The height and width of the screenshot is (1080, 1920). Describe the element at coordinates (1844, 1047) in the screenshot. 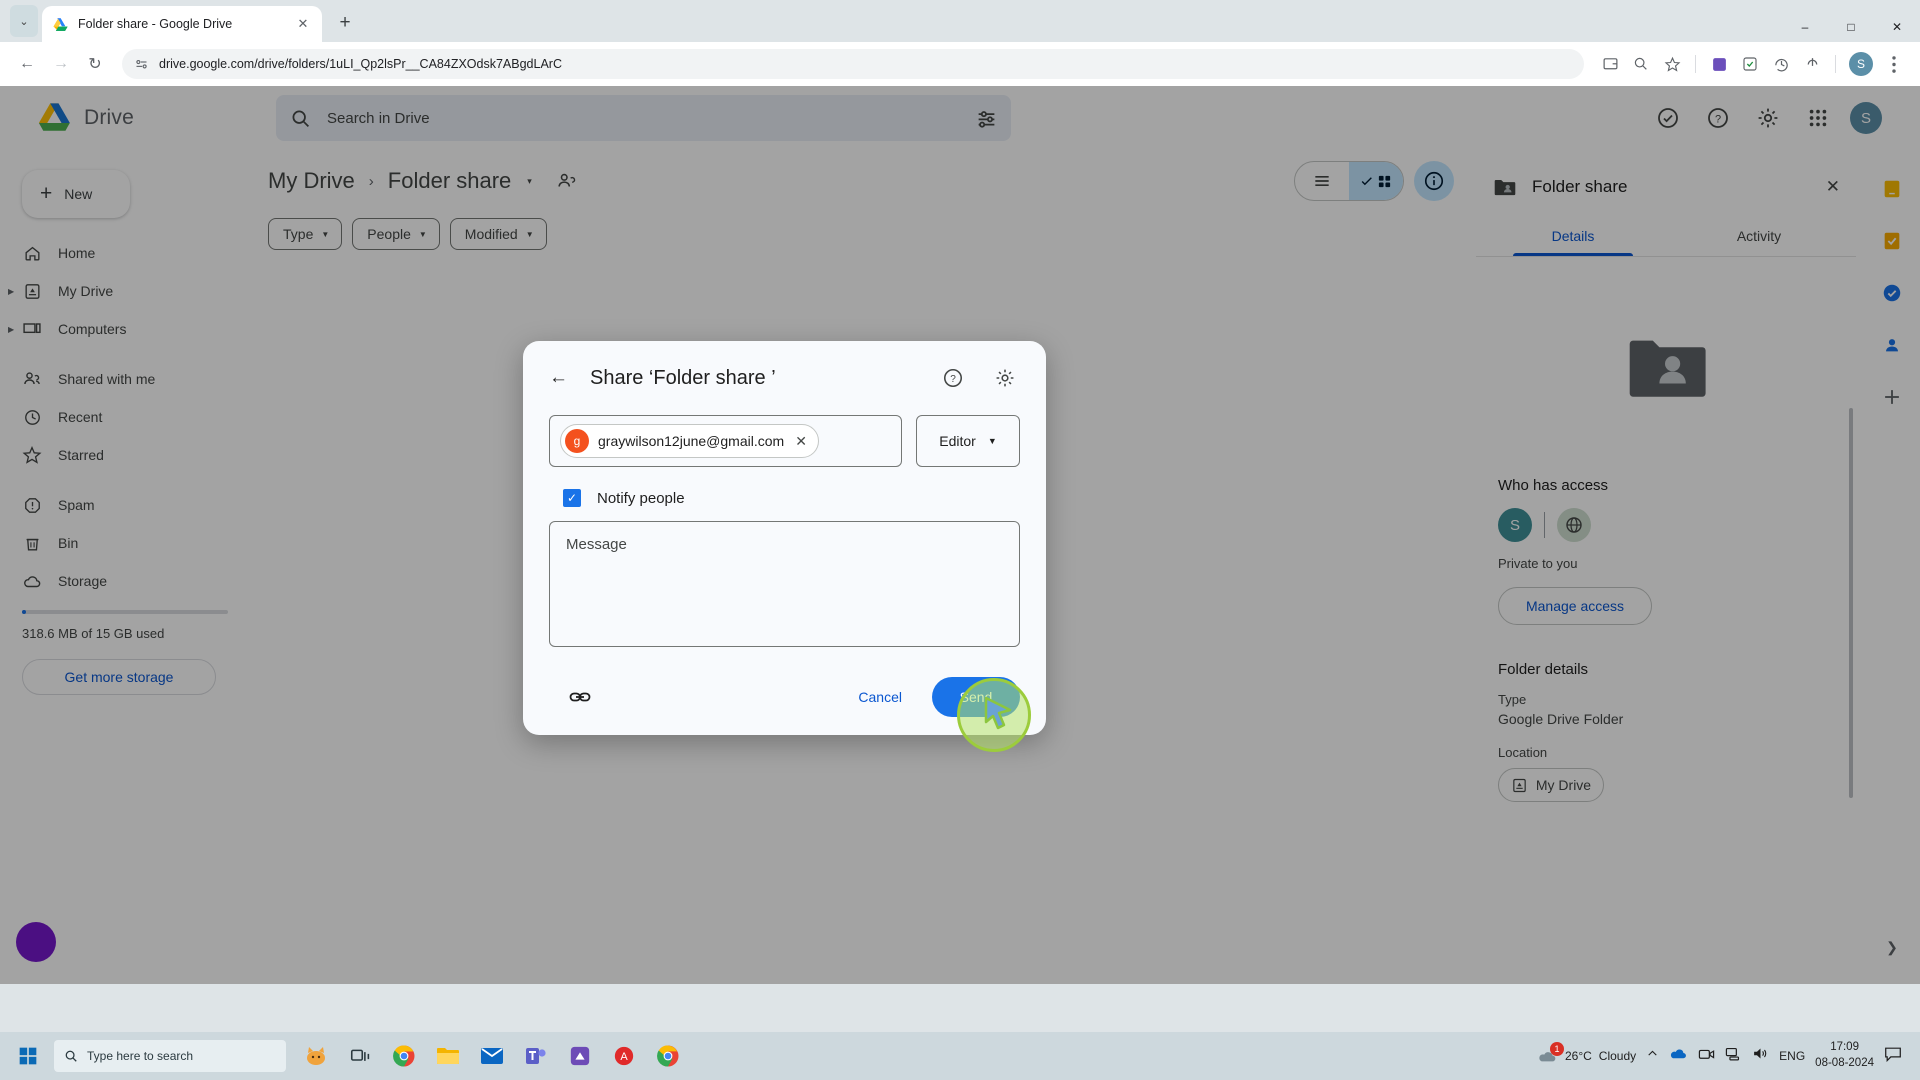

I see `clock-time: 17:09` at that location.